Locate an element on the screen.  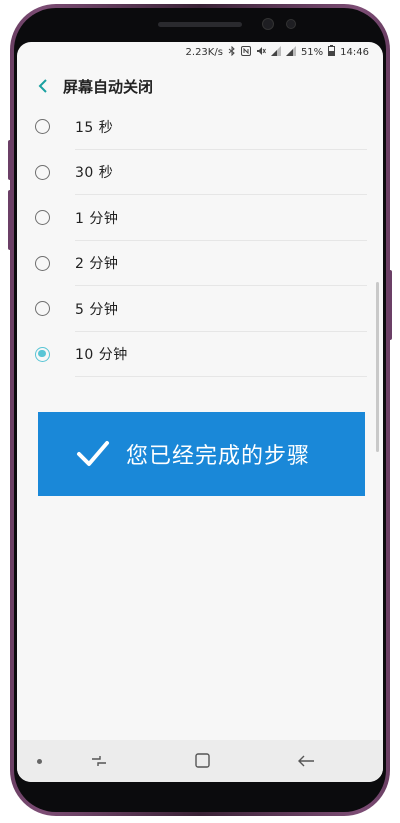
battery-percent: 51% is located at coordinates (312, 52).